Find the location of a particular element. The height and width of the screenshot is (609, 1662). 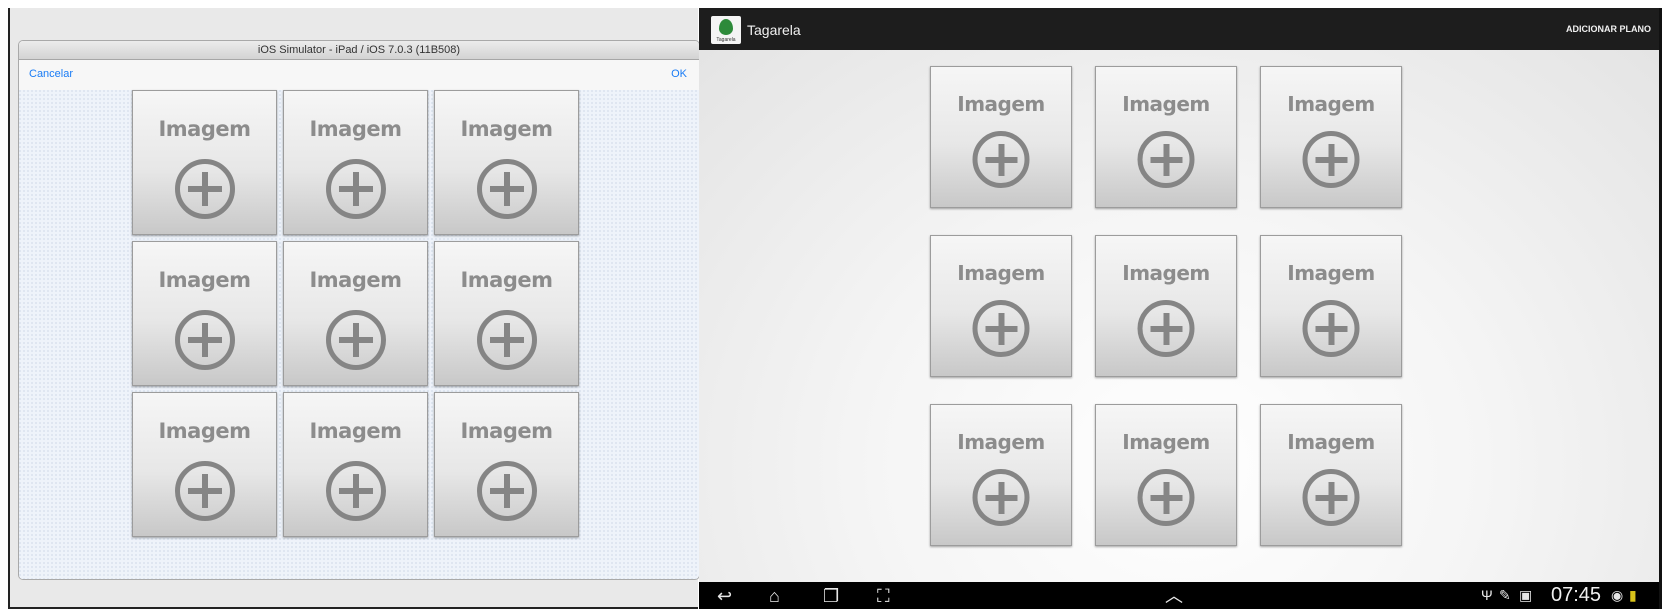

chevron-up-icon: ︿ is located at coordinates (1174, 596).